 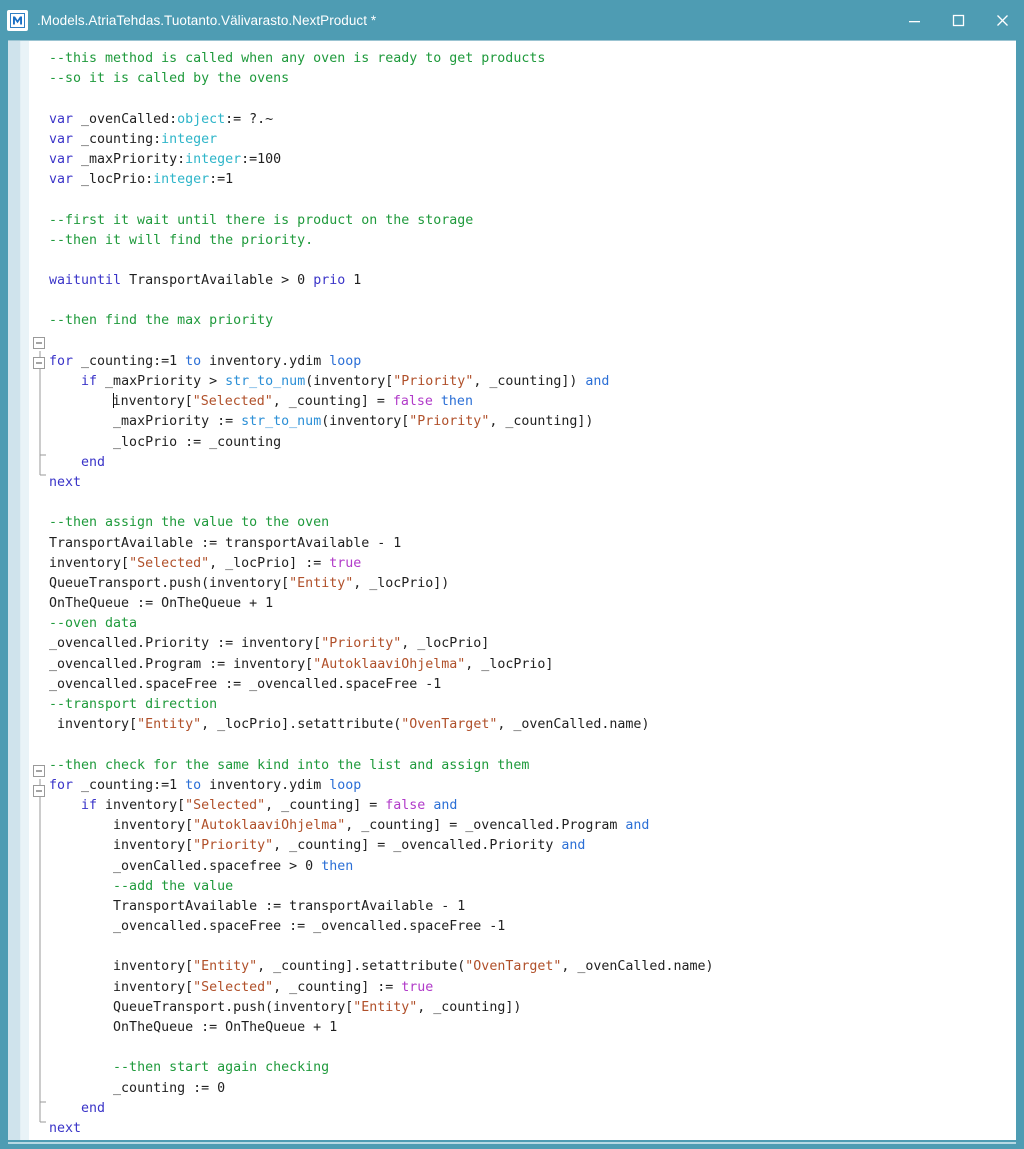 I want to click on code-token-txt: , _locPrio].setattribute(, so click(x=301, y=725).